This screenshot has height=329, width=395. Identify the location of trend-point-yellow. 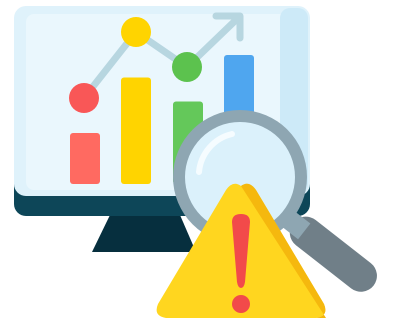
(136, 32).